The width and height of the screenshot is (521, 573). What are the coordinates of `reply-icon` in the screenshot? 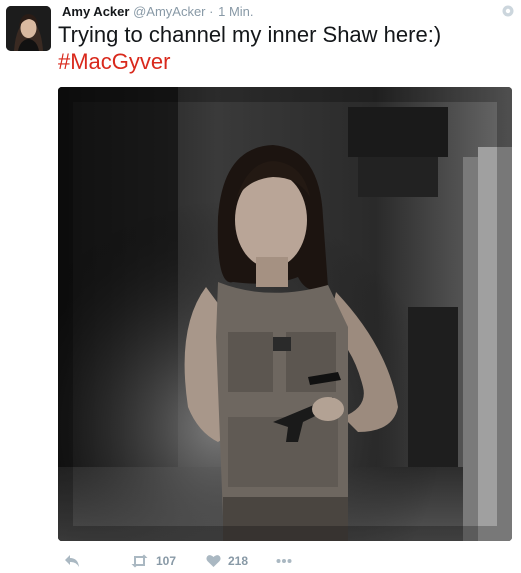 It's located at (72, 561).